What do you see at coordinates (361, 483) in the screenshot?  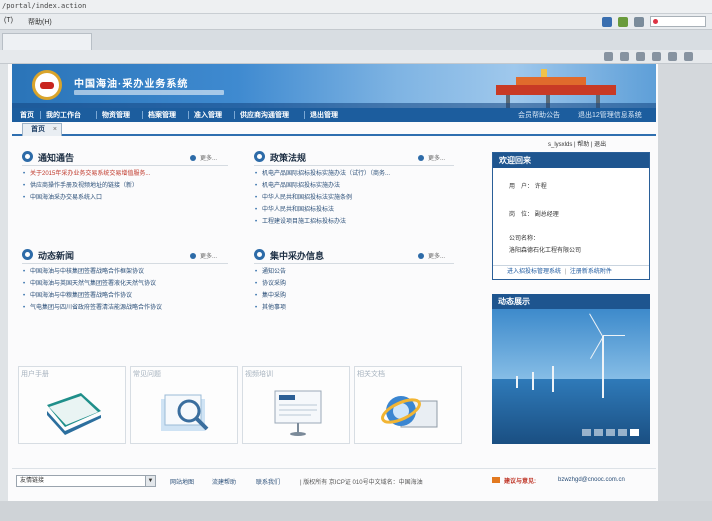 I see `copyright-text: | 版权所有 京ICP证 010号中文域名：中国海油` at bounding box center [361, 483].